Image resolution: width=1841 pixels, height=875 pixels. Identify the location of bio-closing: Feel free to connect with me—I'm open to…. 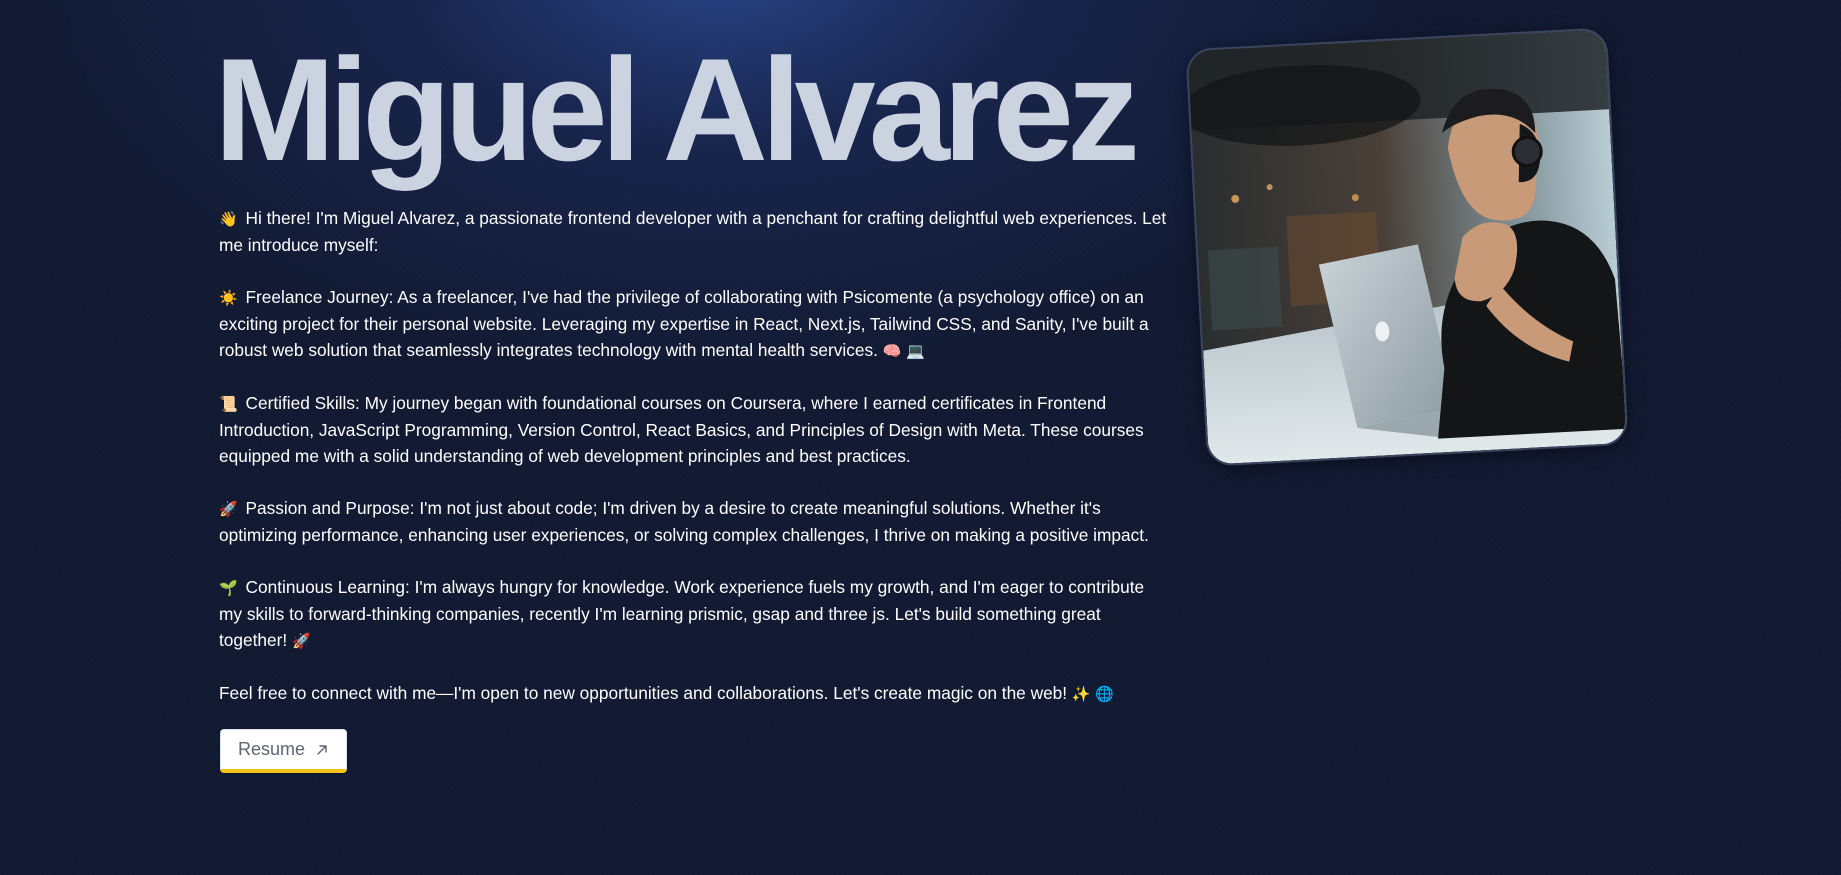
(694, 693).